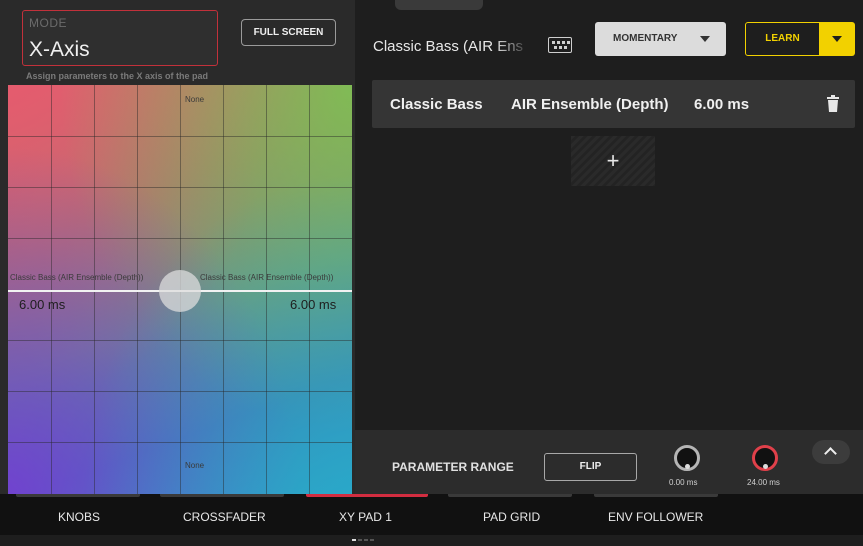 The width and height of the screenshot is (863, 546). Describe the element at coordinates (267, 277) in the screenshot. I see `pad-right-param: Classic Bass (AIR Ensemble (Depth))` at that location.